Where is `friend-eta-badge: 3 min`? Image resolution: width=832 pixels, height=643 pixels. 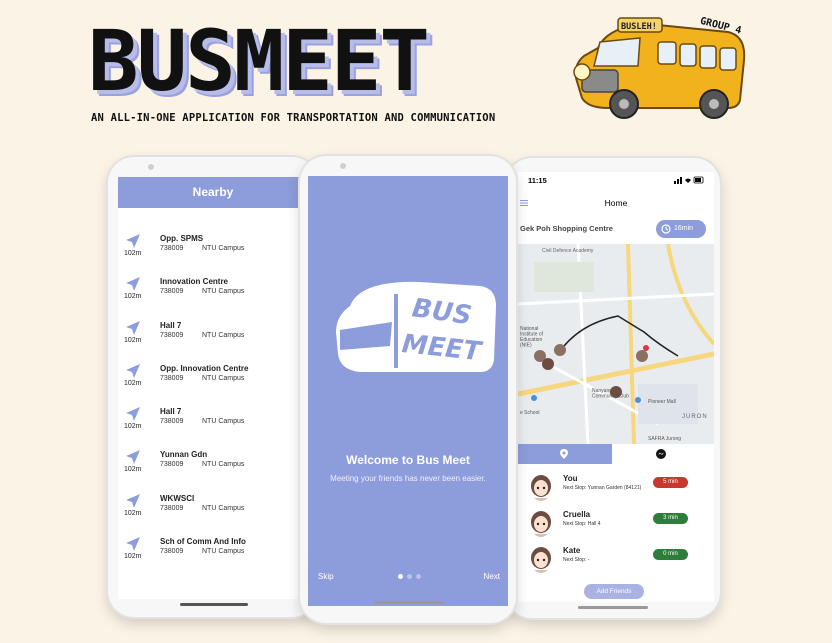 friend-eta-badge: 3 min is located at coordinates (670, 518).